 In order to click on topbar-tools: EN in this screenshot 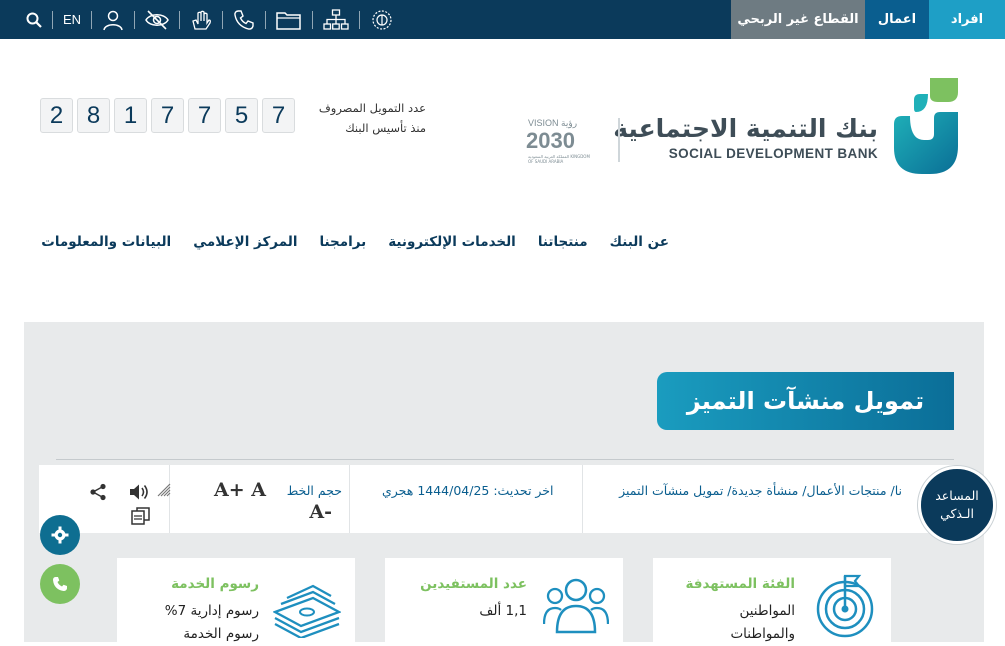, I will do `click(210, 19)`.